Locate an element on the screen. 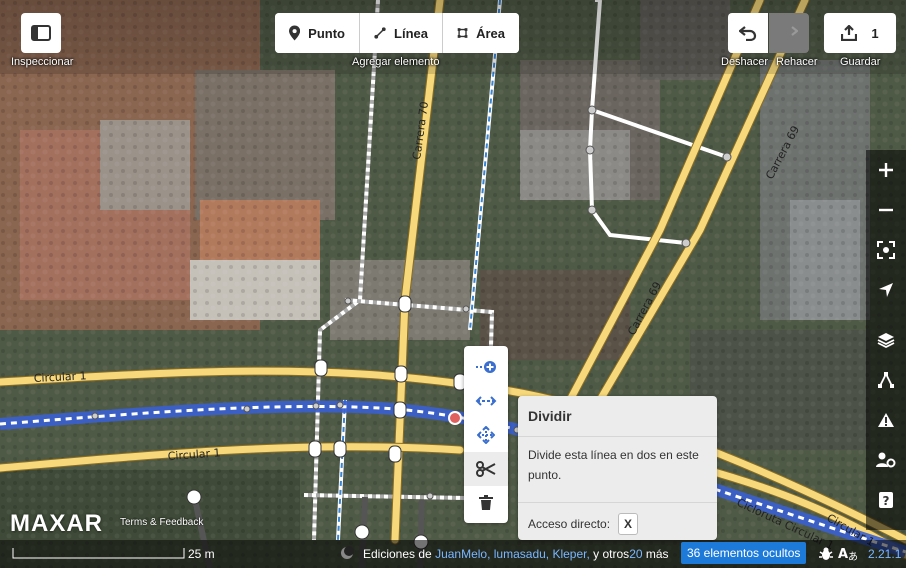  svg-text: あ is located at coordinates (853, 557).